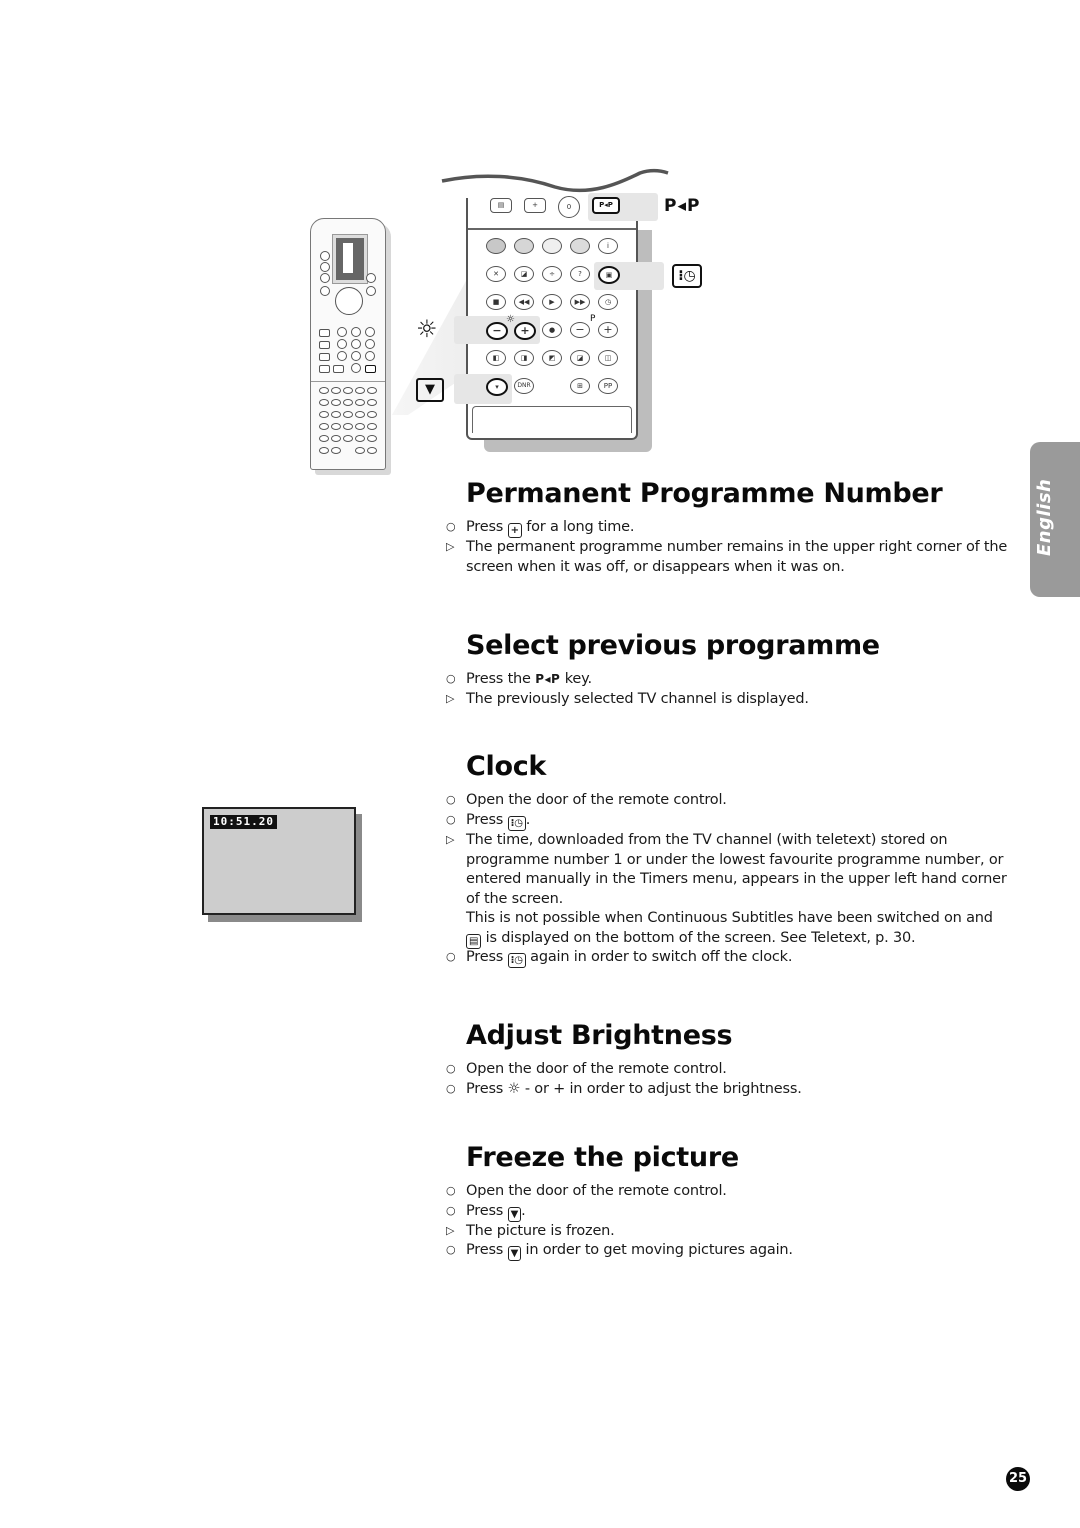 The image size is (1080, 1528). I want to click on yellow-button, so click(552, 246).